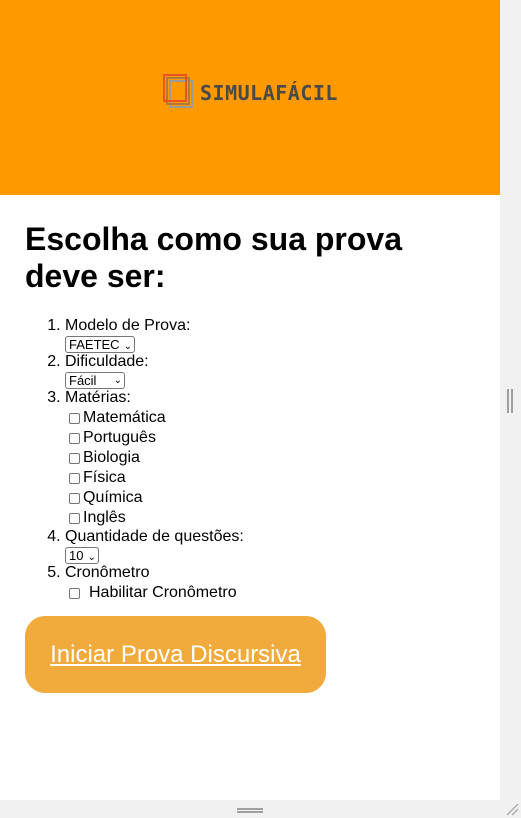 The width and height of the screenshot is (521, 818). Describe the element at coordinates (113, 497) in the screenshot. I see `subject-label: Química` at that location.